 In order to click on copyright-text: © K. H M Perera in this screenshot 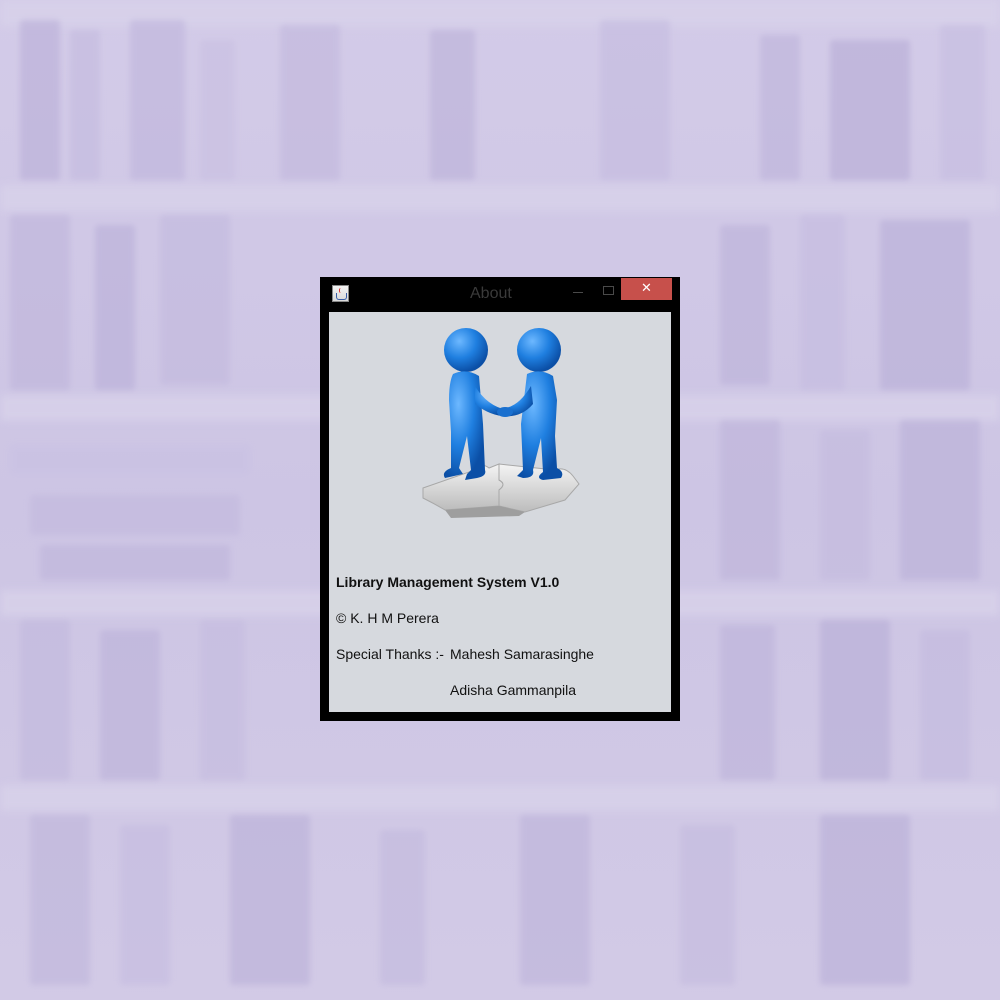, I will do `click(387, 618)`.